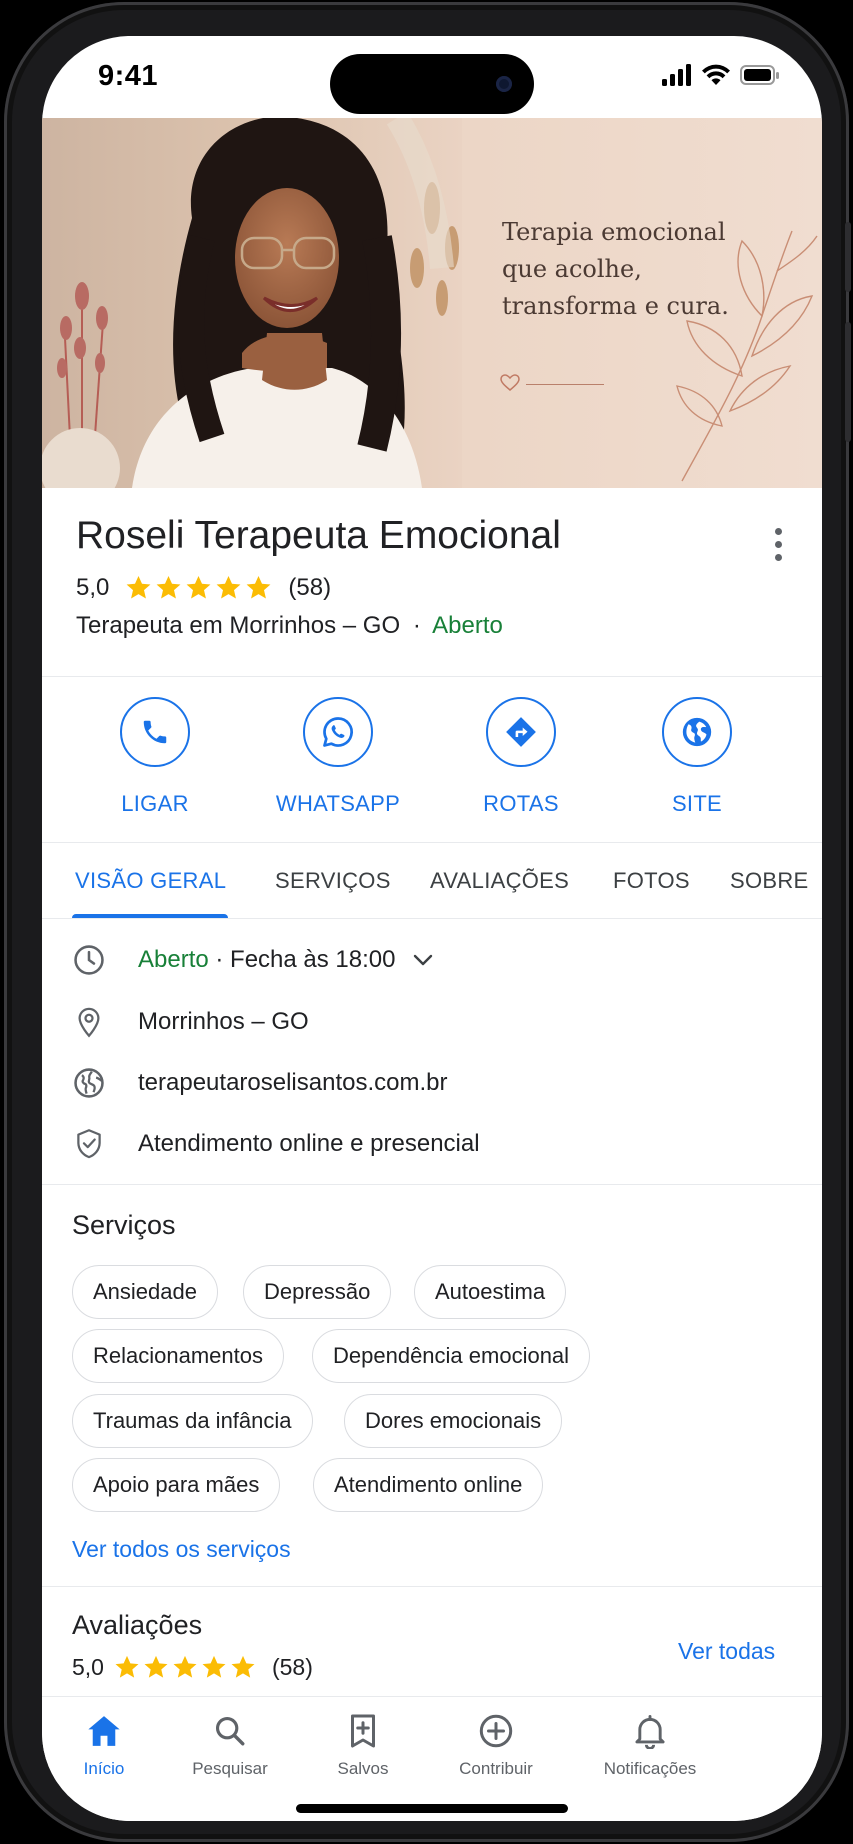  I want to click on service-chip: Dores emocionais, so click(453, 1421).